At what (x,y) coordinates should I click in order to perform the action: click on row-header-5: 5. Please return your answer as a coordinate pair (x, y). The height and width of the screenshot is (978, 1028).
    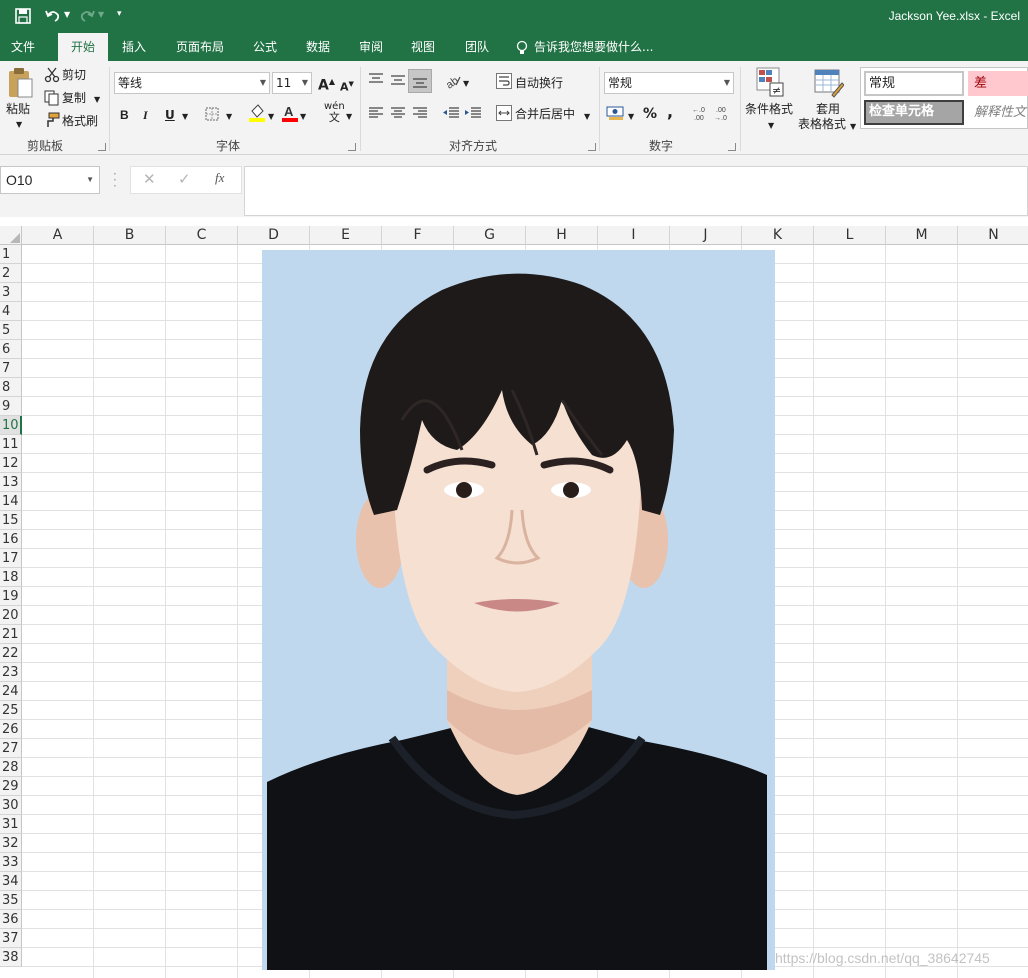
    Looking at the image, I should click on (11, 330).